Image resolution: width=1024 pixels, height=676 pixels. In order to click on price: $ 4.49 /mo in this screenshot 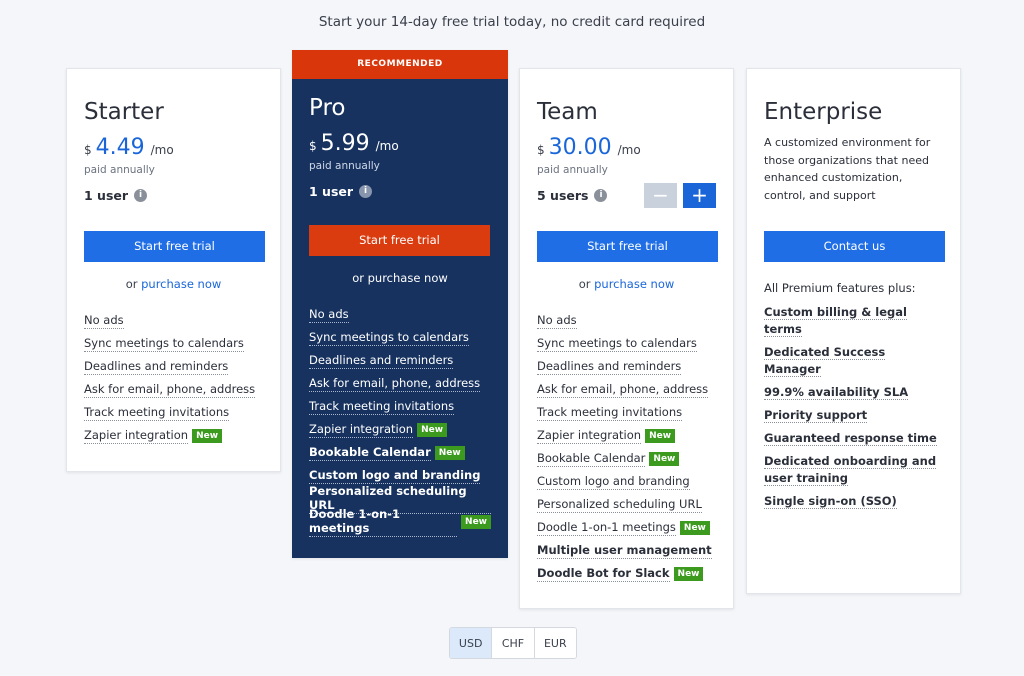, I will do `click(173, 147)`.